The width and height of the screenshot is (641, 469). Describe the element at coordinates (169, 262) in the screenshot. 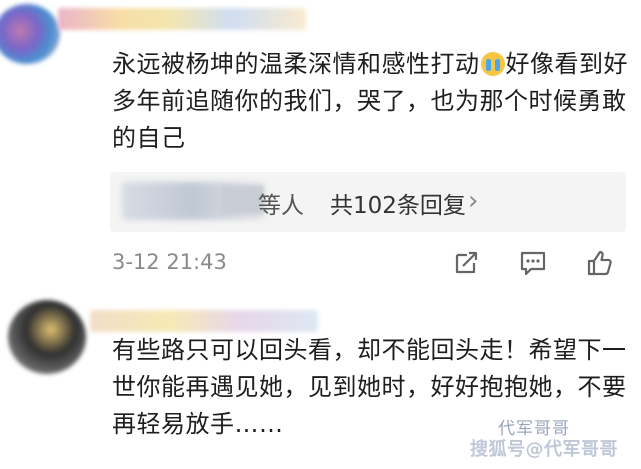

I see `timestamp: 3-12 21:43` at that location.